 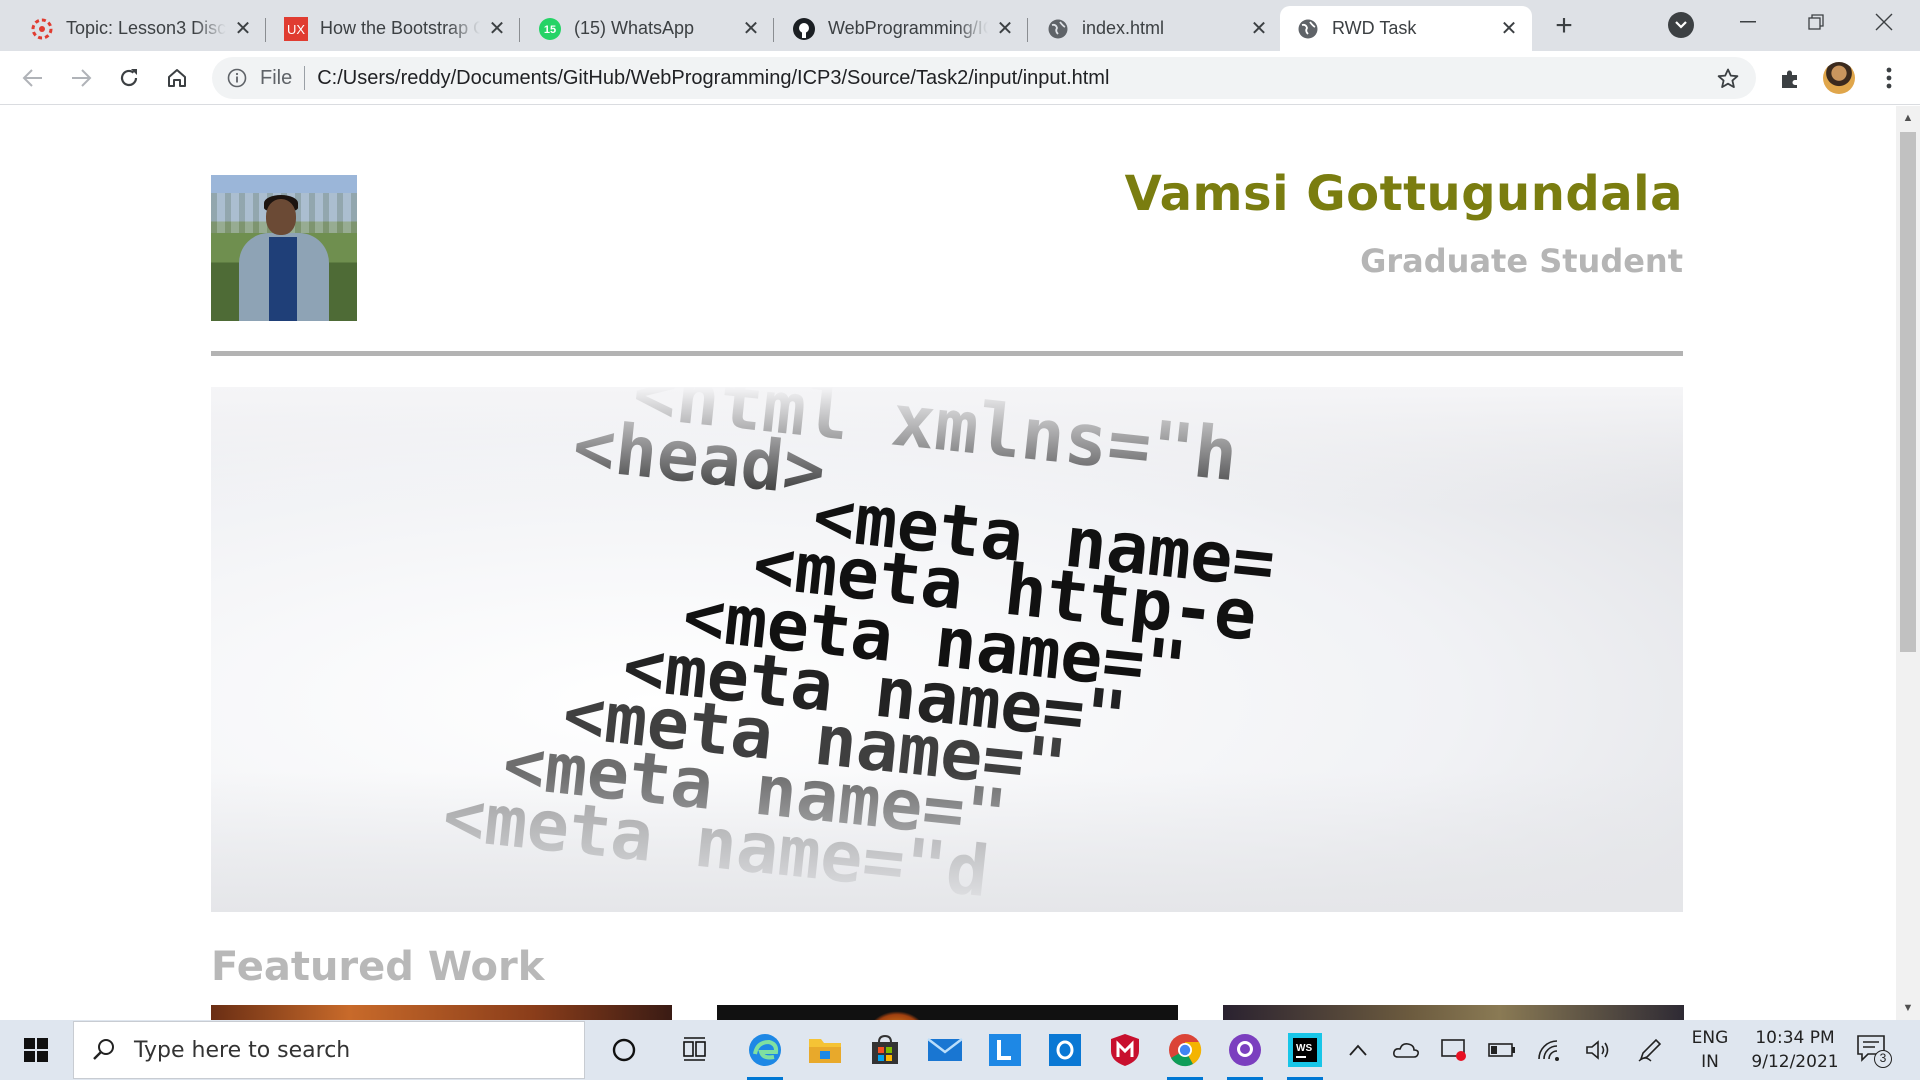 I want to click on profile-avatar, so click(x=1839, y=78).